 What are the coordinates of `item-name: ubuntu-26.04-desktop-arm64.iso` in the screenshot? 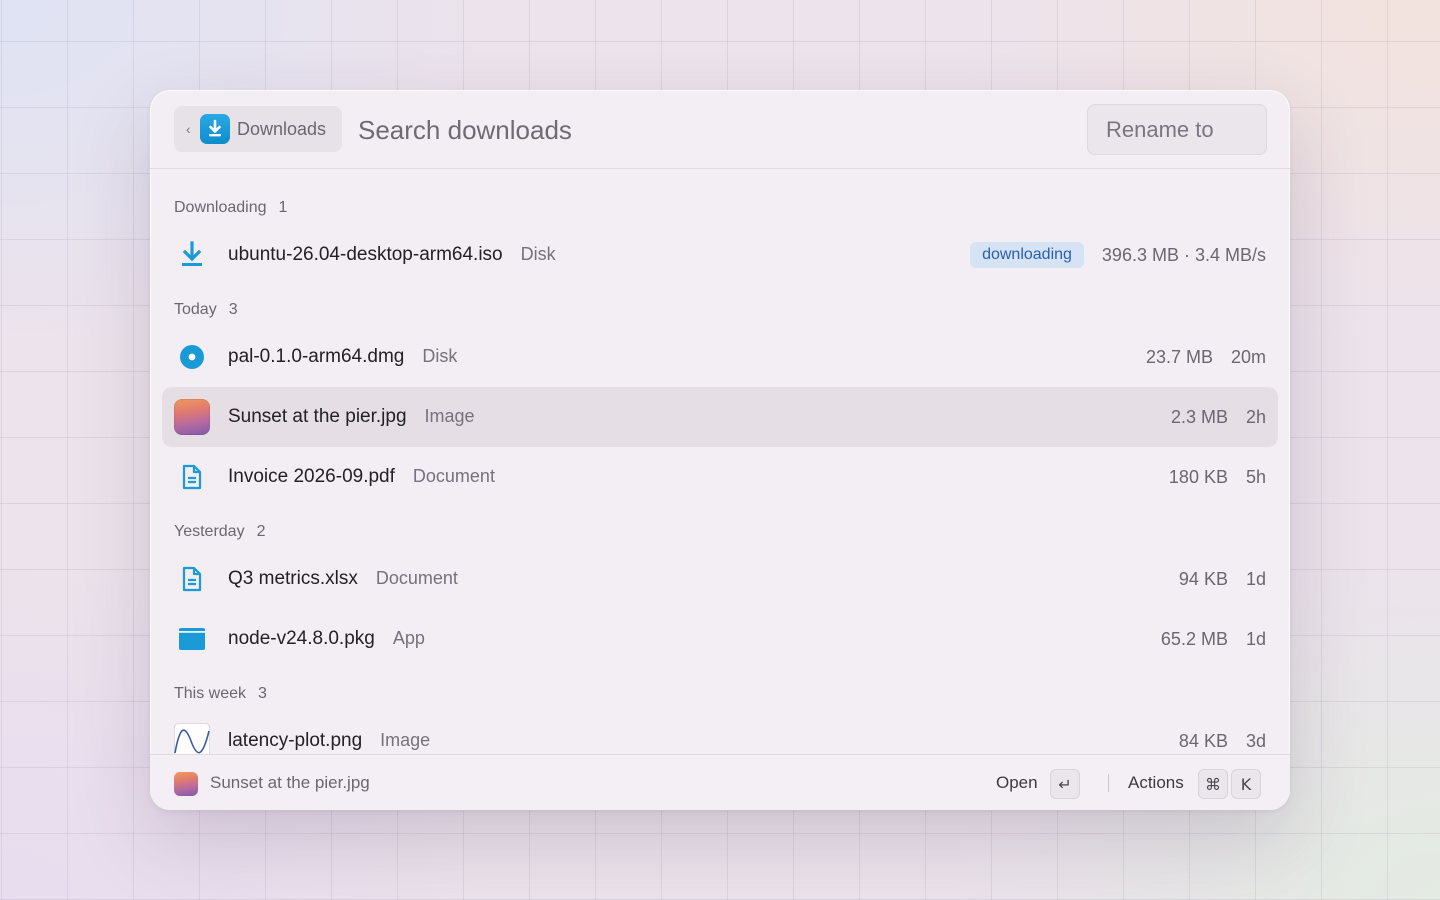 It's located at (365, 254).